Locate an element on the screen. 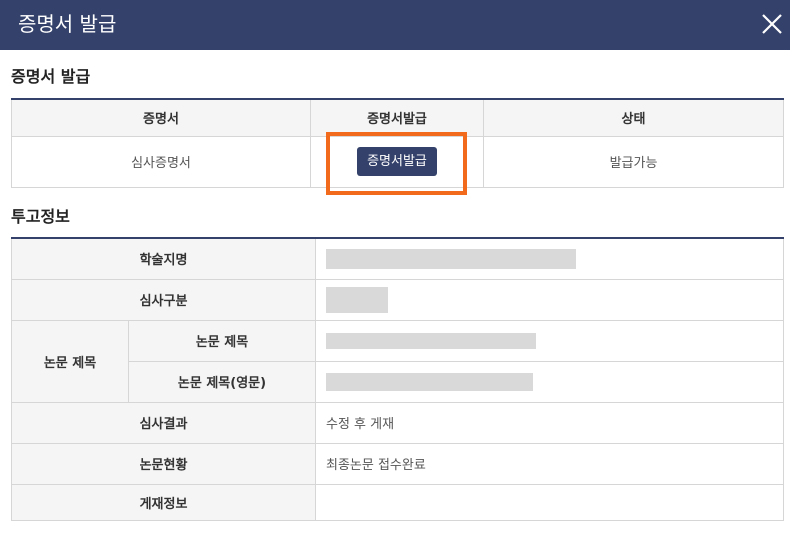 This screenshot has height=544, width=790. redacted-journal is located at coordinates (451, 258).